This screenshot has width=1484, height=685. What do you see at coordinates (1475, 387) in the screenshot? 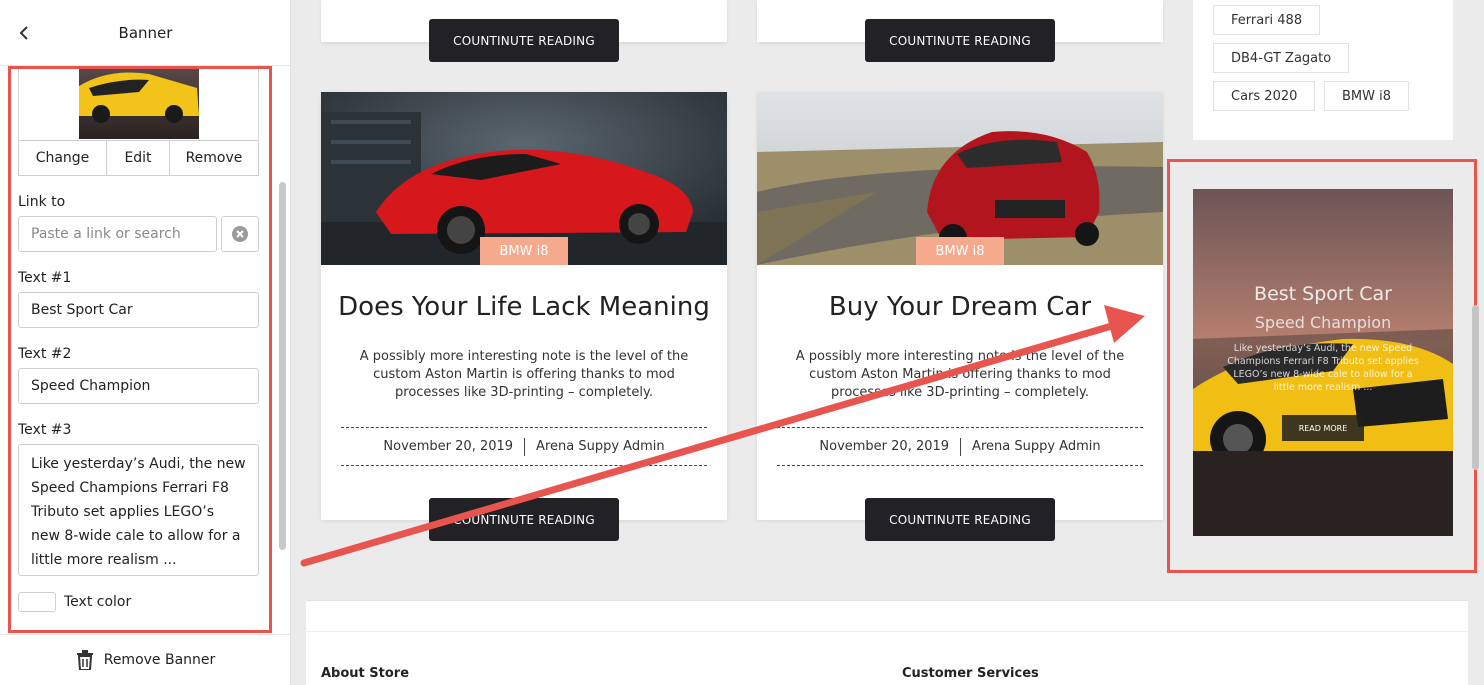
I see `preview-scrollbar` at bounding box center [1475, 387].